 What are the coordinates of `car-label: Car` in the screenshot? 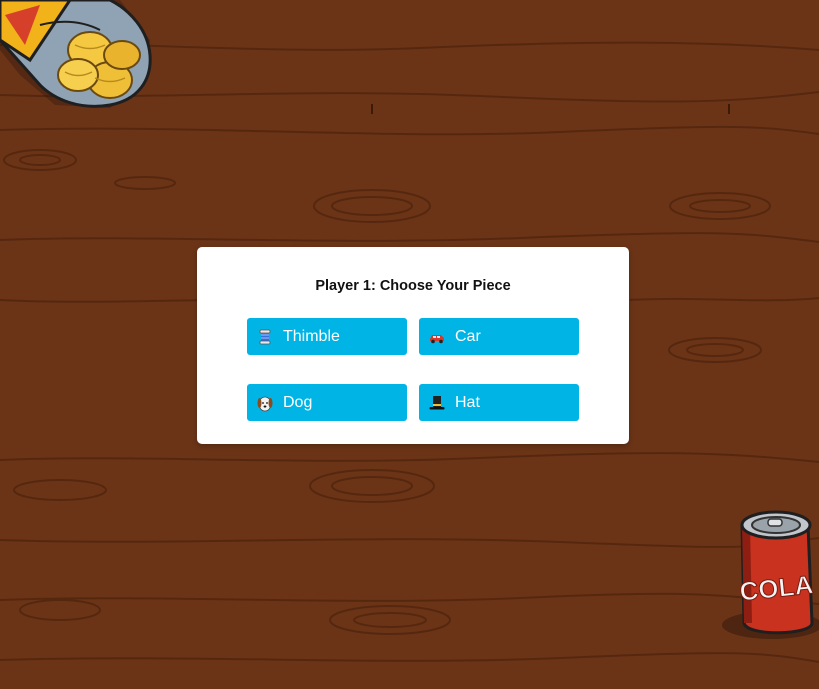 It's located at (468, 336).